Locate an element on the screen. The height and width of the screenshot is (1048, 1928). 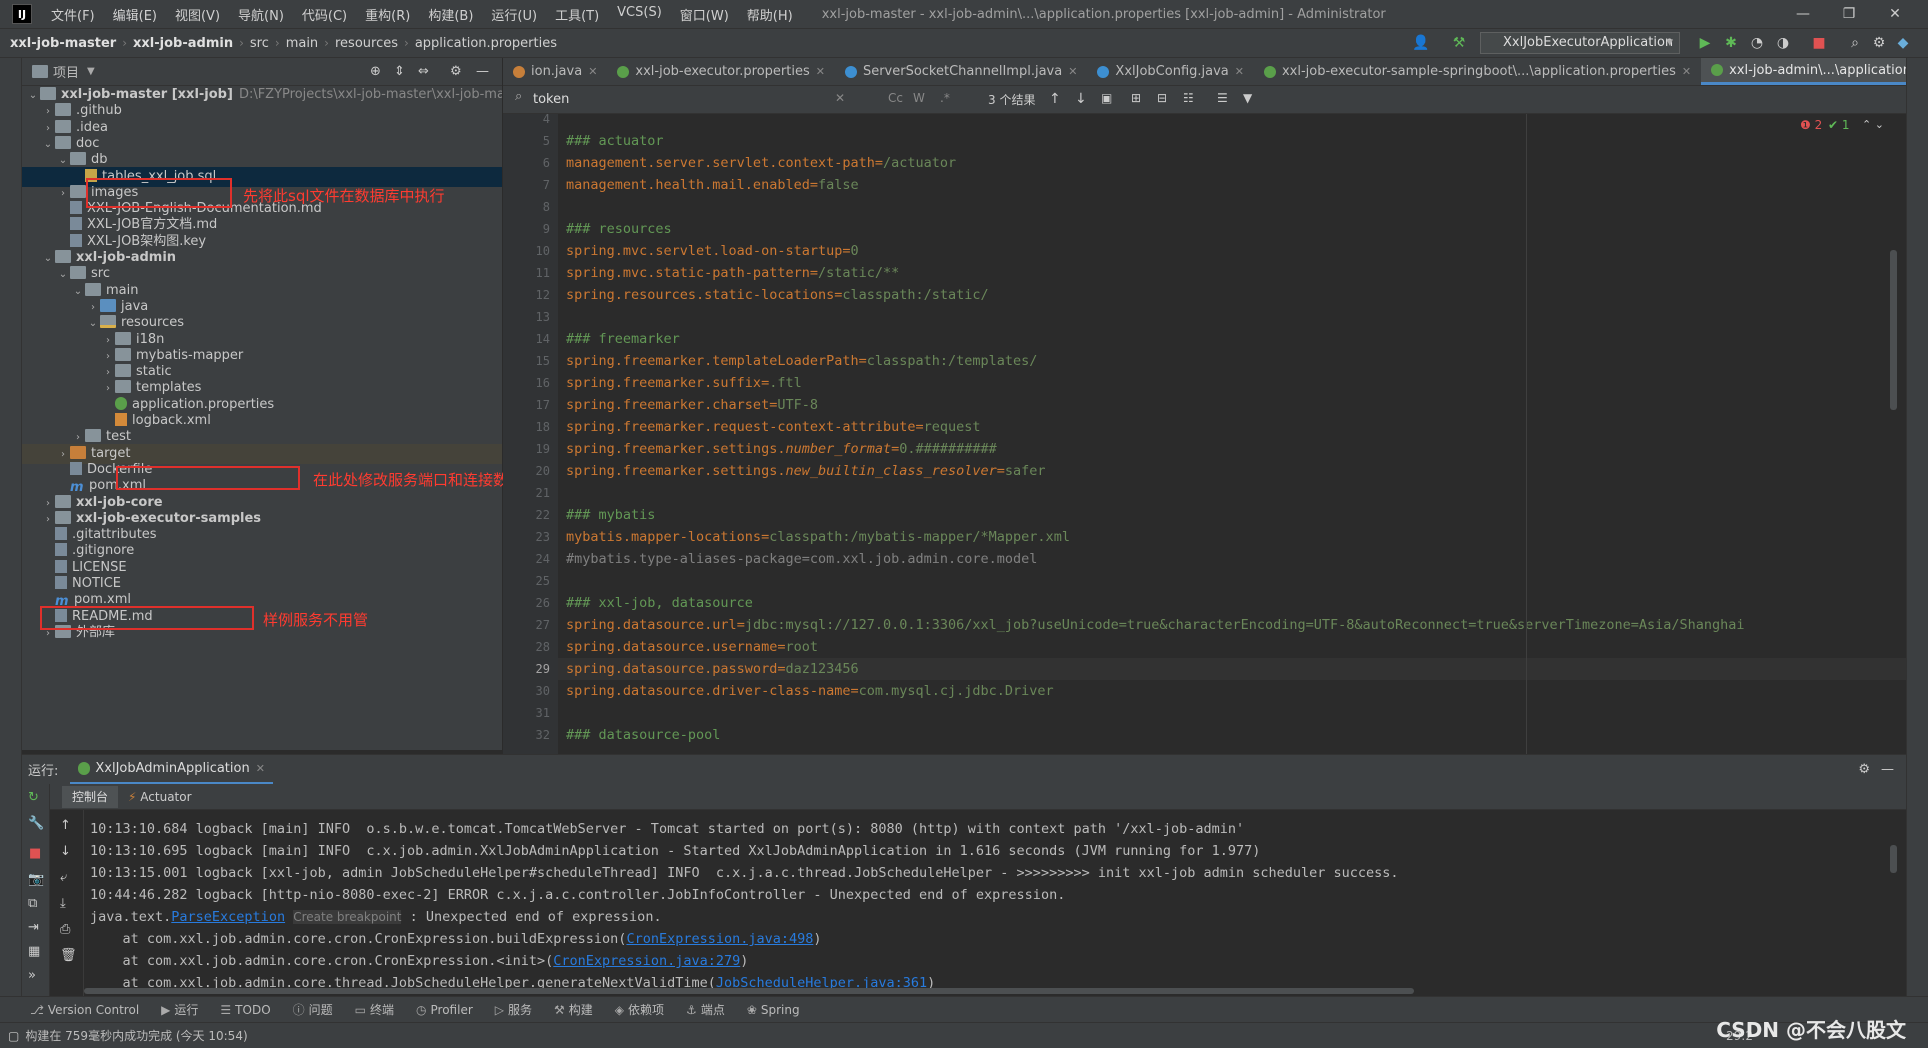
inspection-nav-icon: ⌃ ⌄ is located at coordinates (1873, 124).